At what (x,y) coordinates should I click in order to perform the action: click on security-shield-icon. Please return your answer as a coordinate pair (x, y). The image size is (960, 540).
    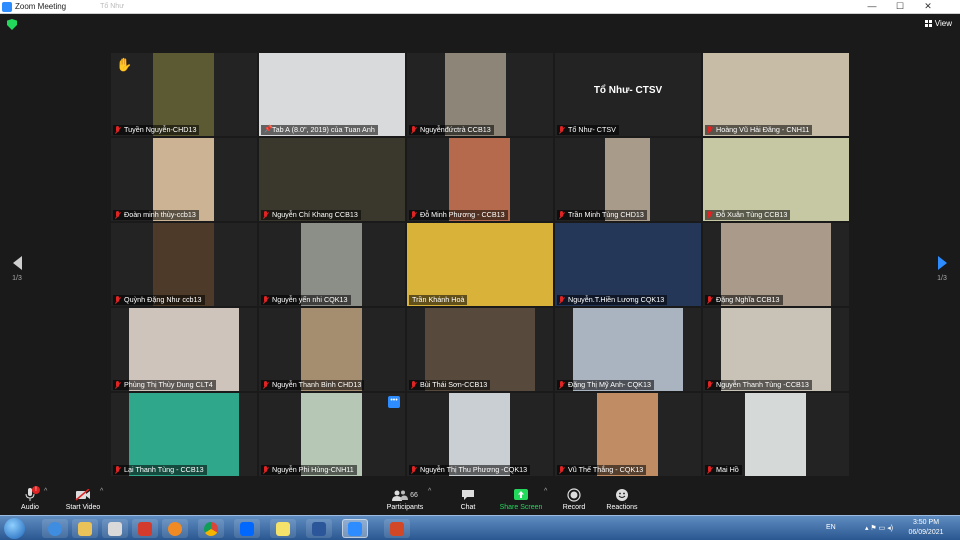
    Looking at the image, I should click on (12, 24).